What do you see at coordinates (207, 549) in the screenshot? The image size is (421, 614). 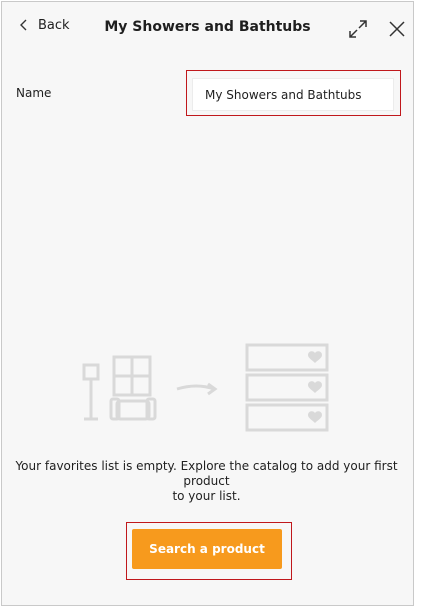 I see `search-product-button: Search a product` at bounding box center [207, 549].